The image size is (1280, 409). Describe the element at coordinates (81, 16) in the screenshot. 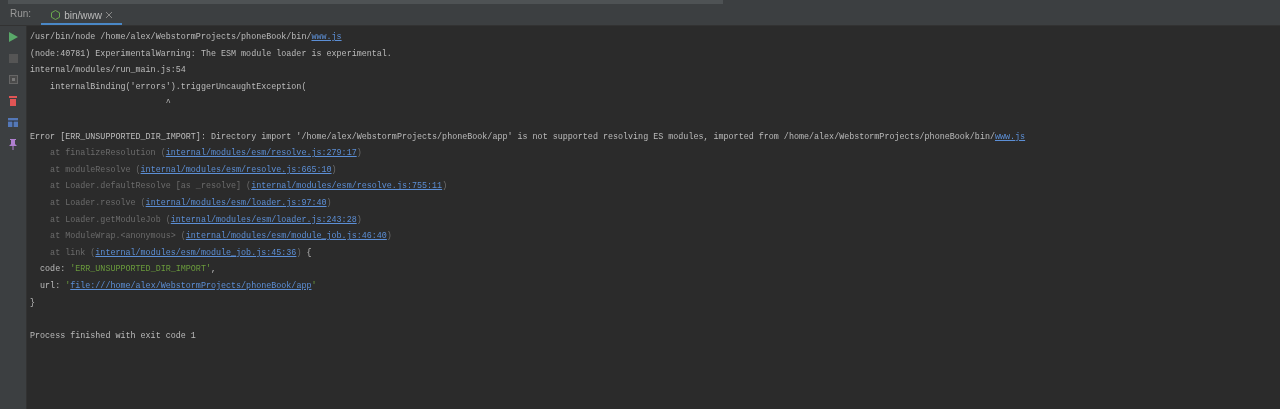

I see `run-tab: bin/www` at that location.